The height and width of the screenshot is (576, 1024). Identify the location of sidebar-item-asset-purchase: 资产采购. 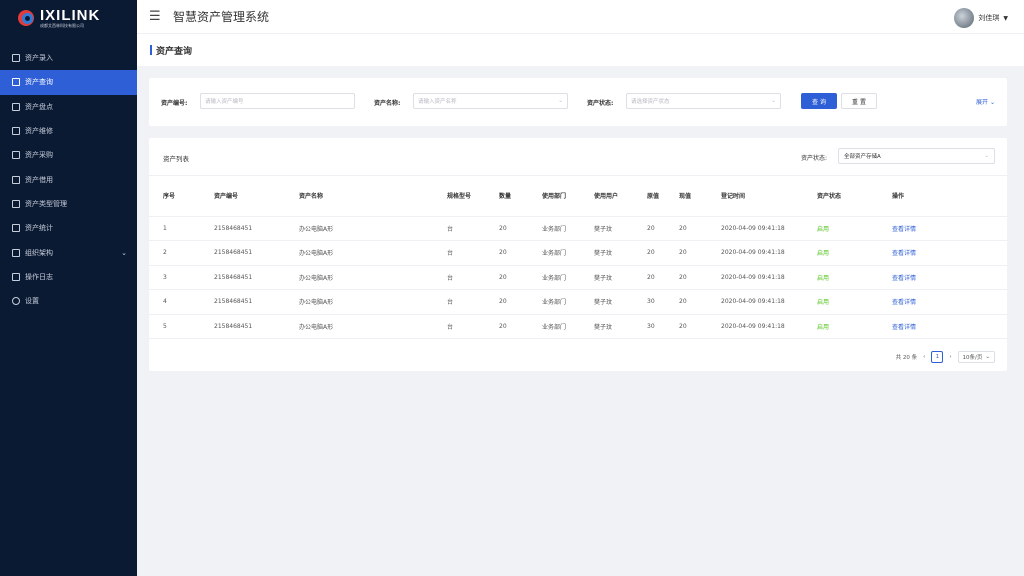
(68, 155).